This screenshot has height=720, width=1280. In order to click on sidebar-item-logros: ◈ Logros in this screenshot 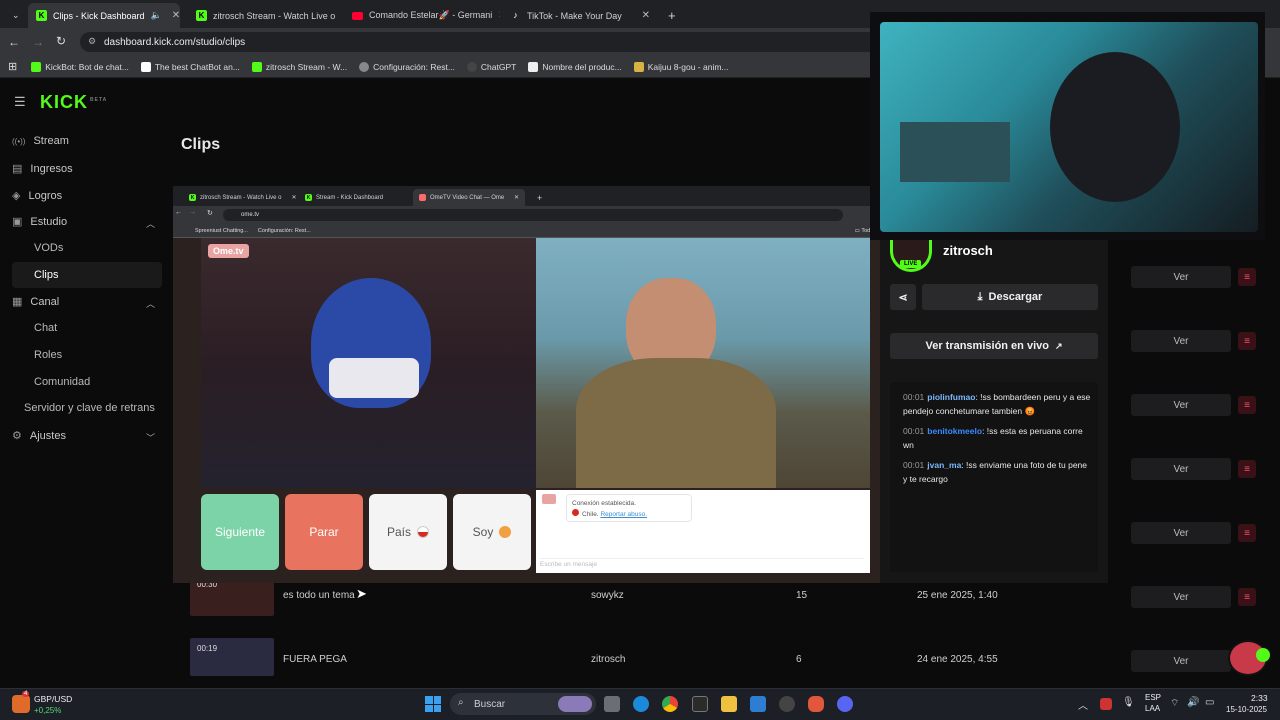, I will do `click(37, 196)`.